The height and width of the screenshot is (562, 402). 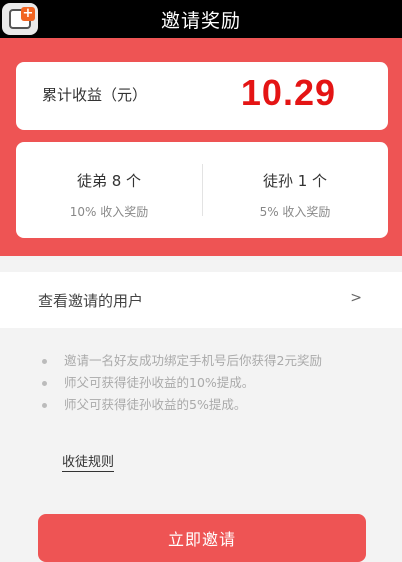 I want to click on rule-item: 师父可获得徒孙收益的5%提成。, so click(x=205, y=405).